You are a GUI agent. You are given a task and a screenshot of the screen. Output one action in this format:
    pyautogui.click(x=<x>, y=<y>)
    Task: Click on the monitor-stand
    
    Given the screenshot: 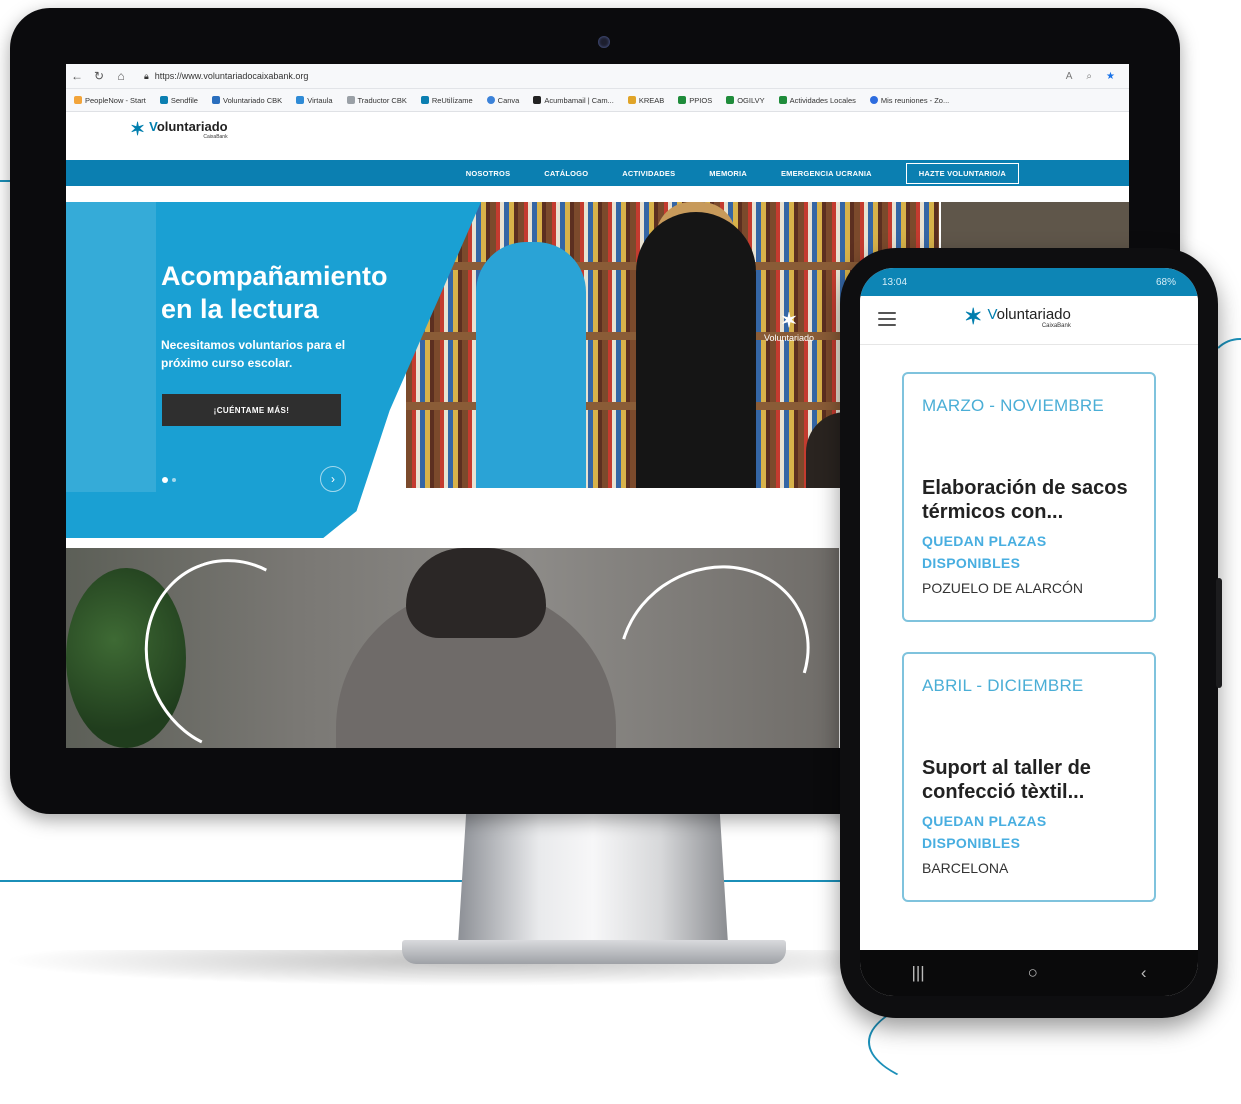 What is the action you would take?
    pyautogui.click(x=593, y=879)
    